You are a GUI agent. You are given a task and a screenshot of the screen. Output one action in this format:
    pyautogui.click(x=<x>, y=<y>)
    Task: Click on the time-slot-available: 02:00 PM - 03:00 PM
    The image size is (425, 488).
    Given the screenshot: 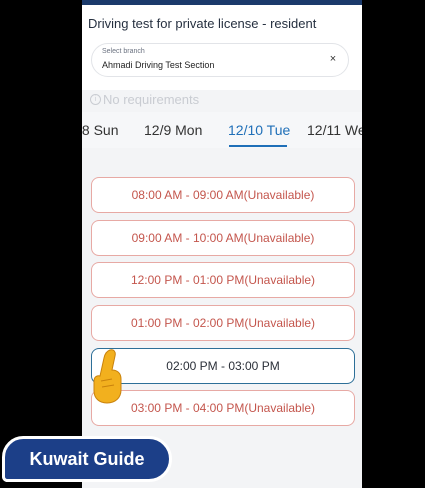 What is the action you would take?
    pyautogui.click(x=223, y=366)
    